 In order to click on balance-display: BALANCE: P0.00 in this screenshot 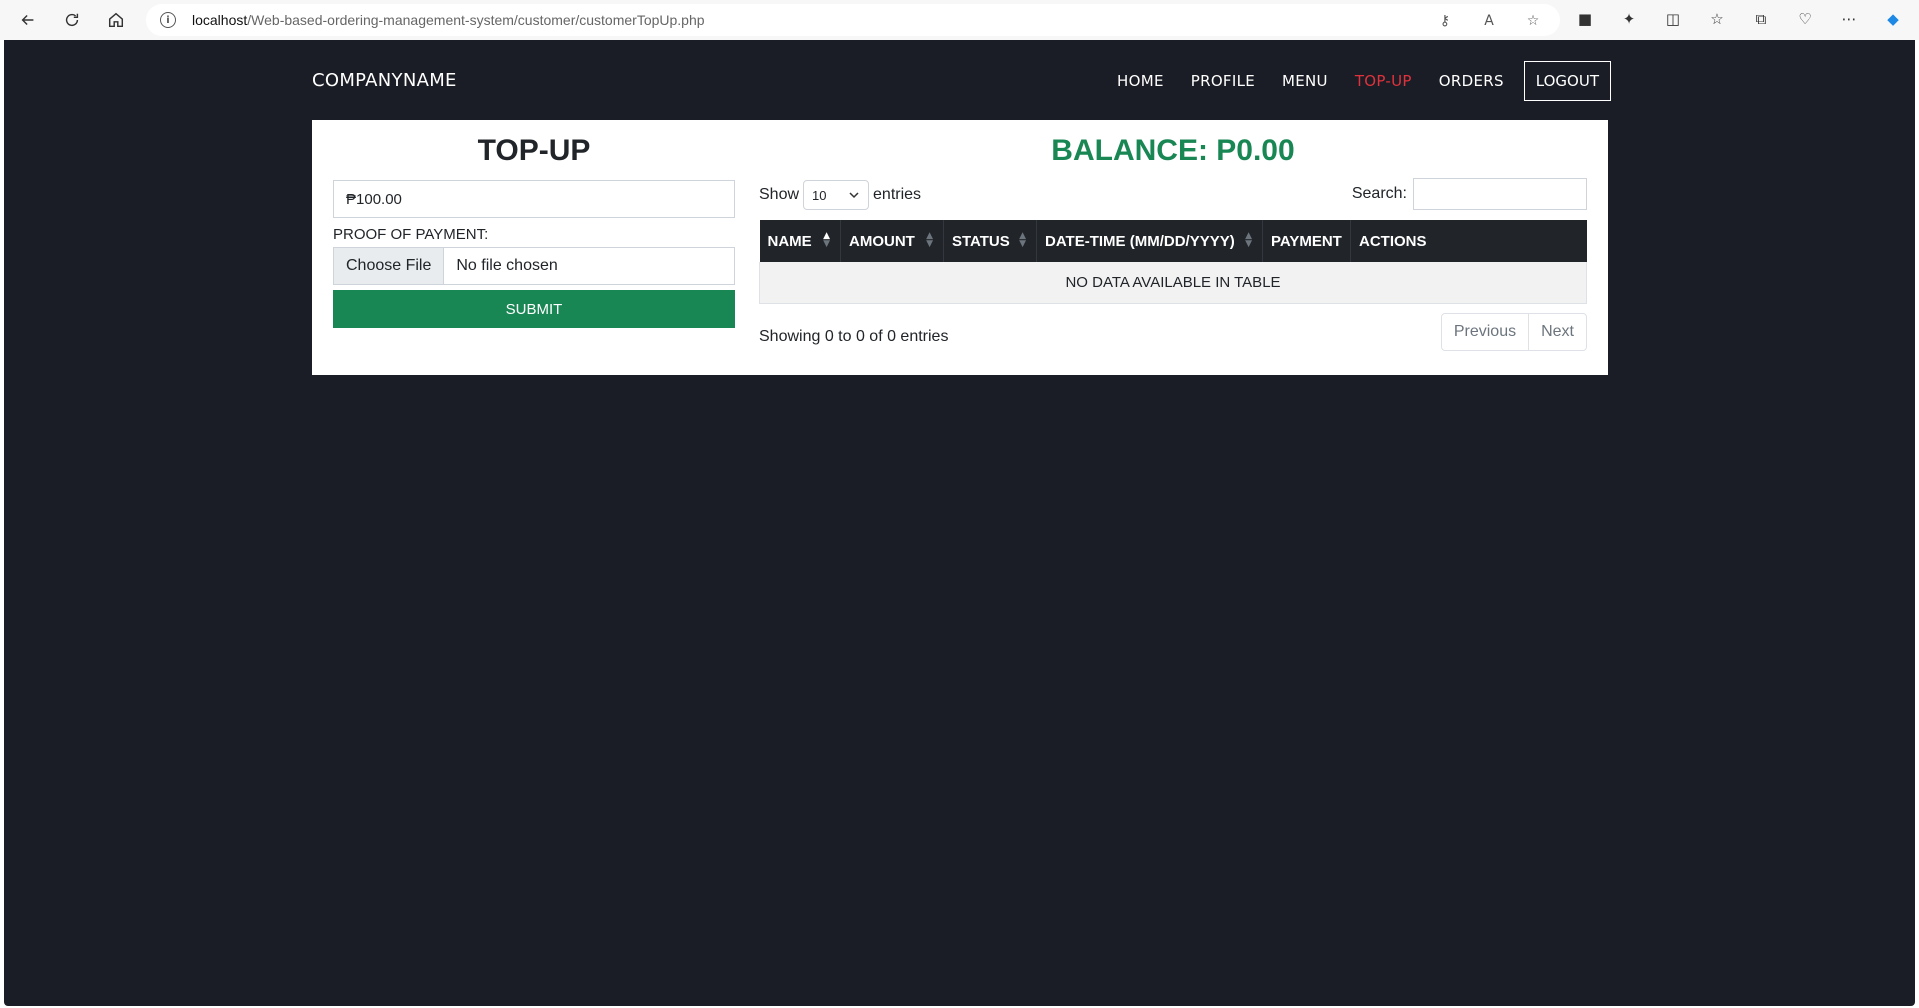, I will do `click(1173, 150)`.